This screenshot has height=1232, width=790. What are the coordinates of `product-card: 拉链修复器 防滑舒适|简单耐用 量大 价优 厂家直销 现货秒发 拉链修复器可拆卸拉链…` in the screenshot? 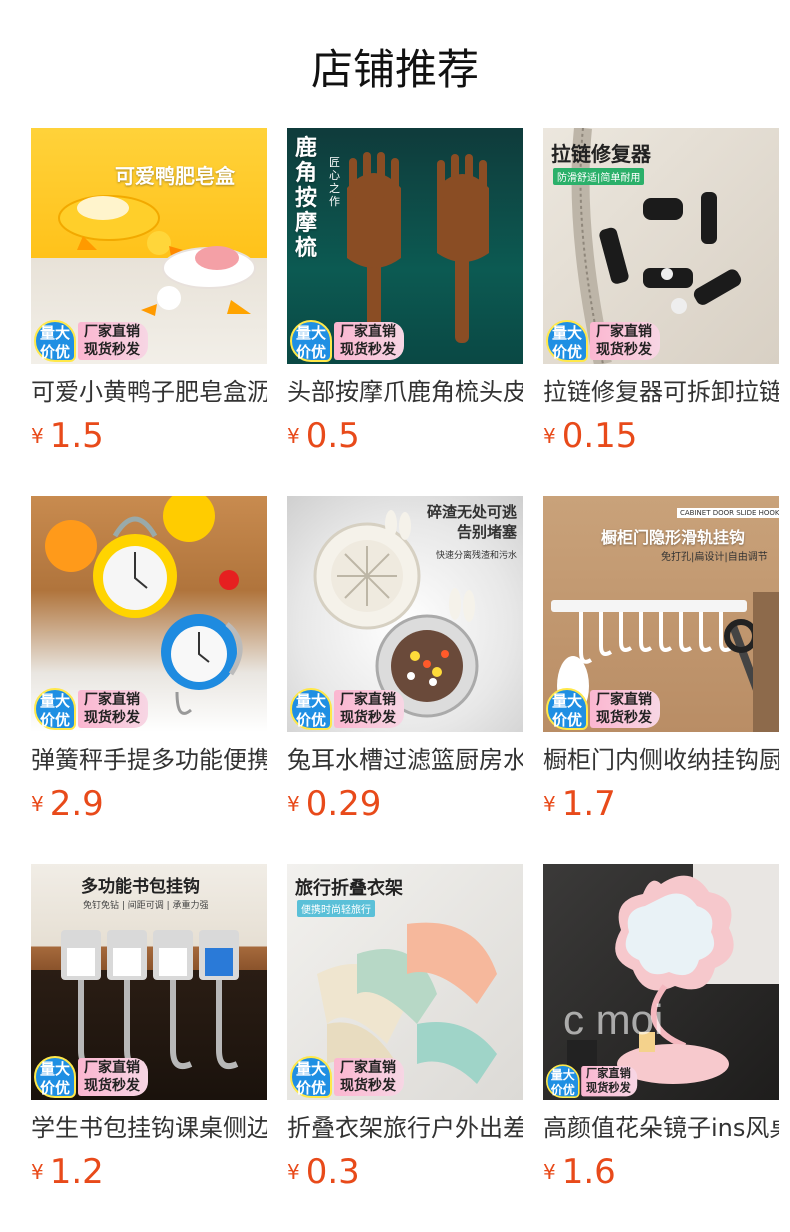 It's located at (661, 312).